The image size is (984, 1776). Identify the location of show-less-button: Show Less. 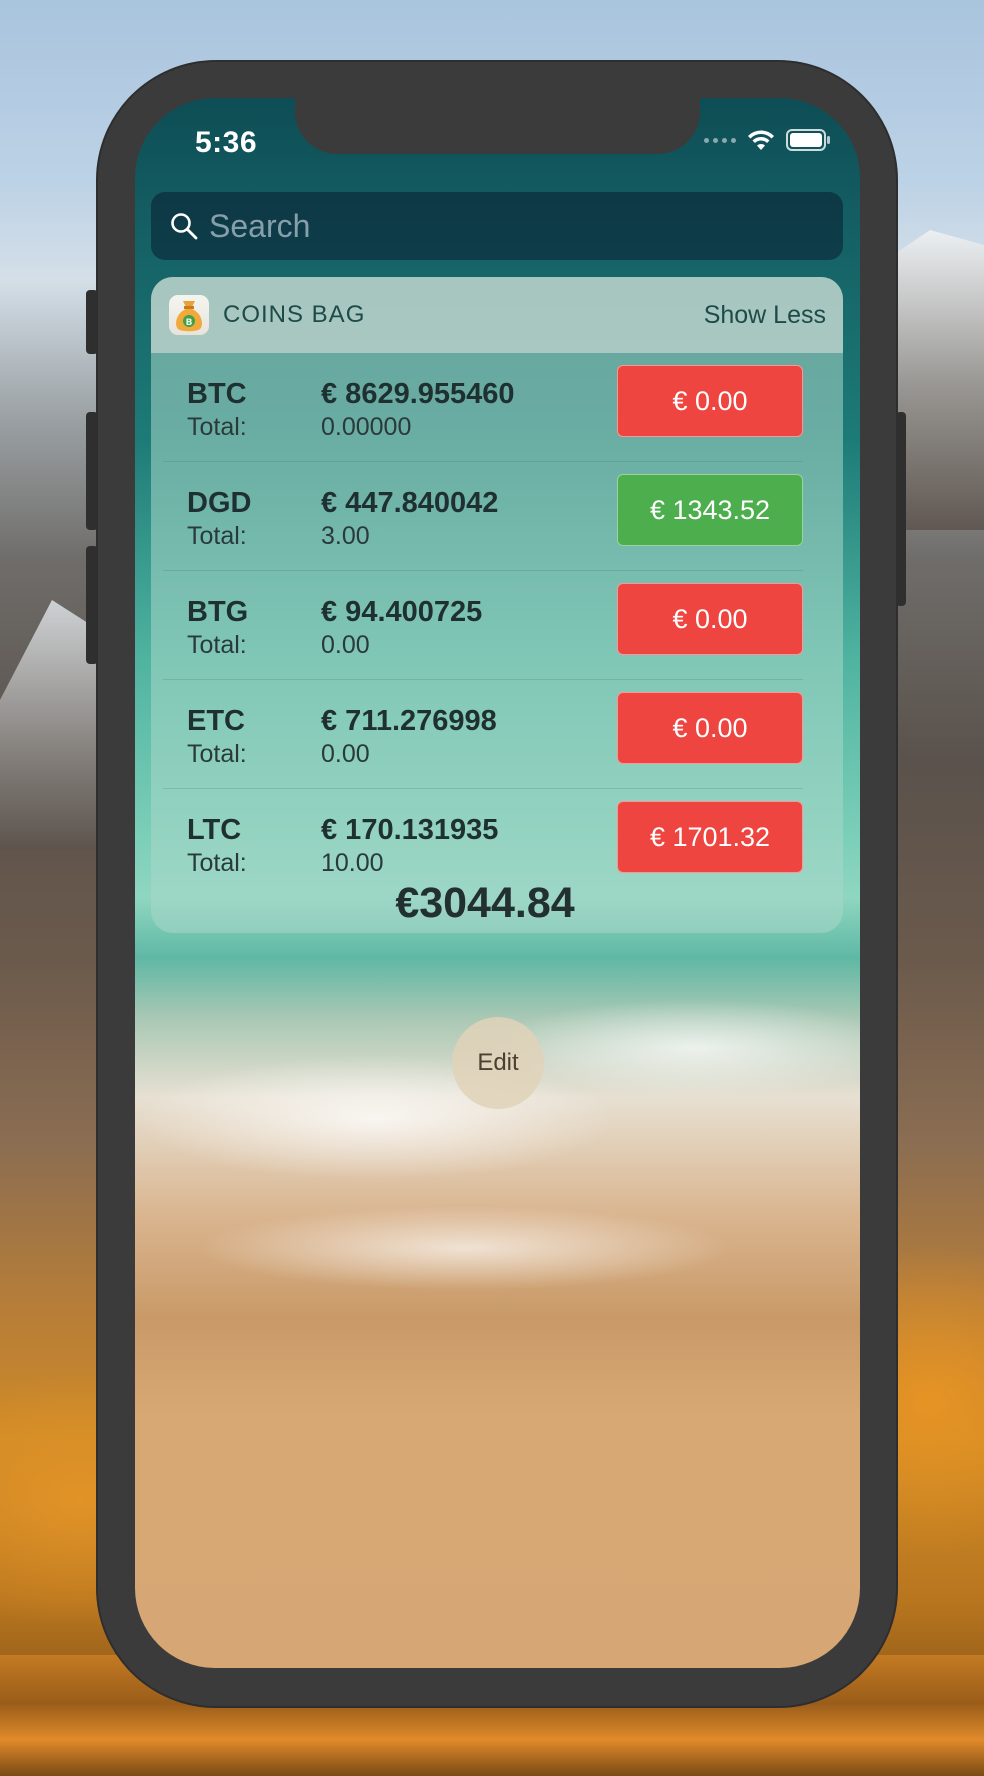
(765, 315).